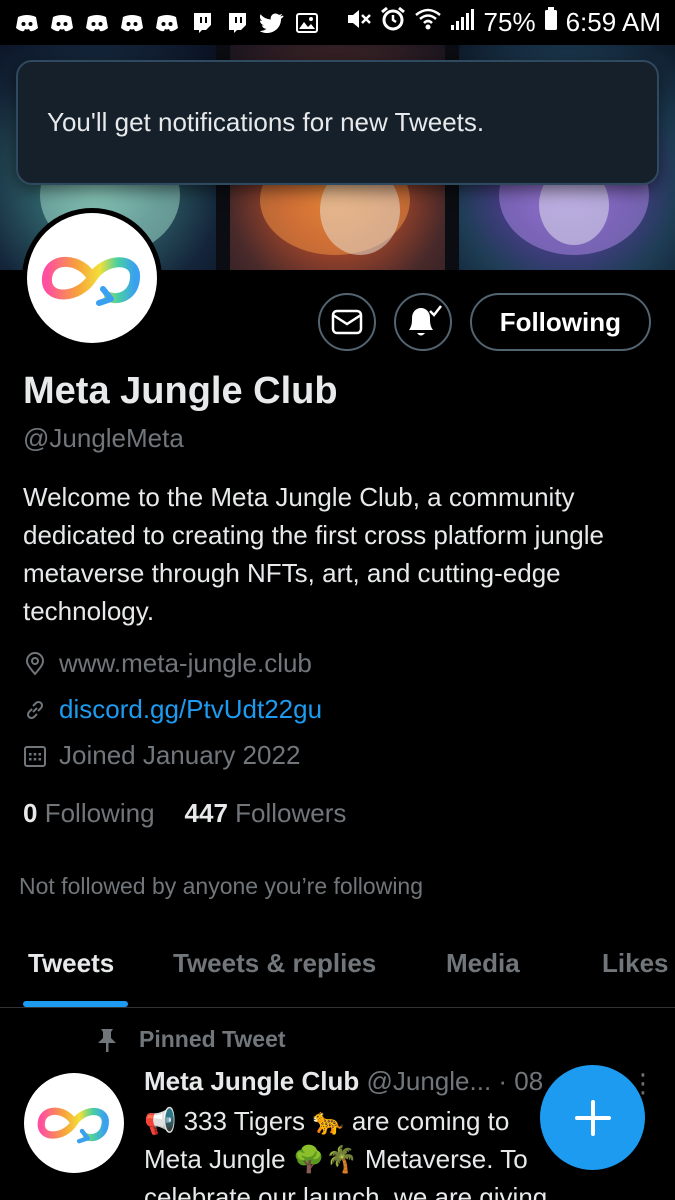 The width and height of the screenshot is (675, 1200). I want to click on profile-joined: Joined January 2022, so click(161, 755).